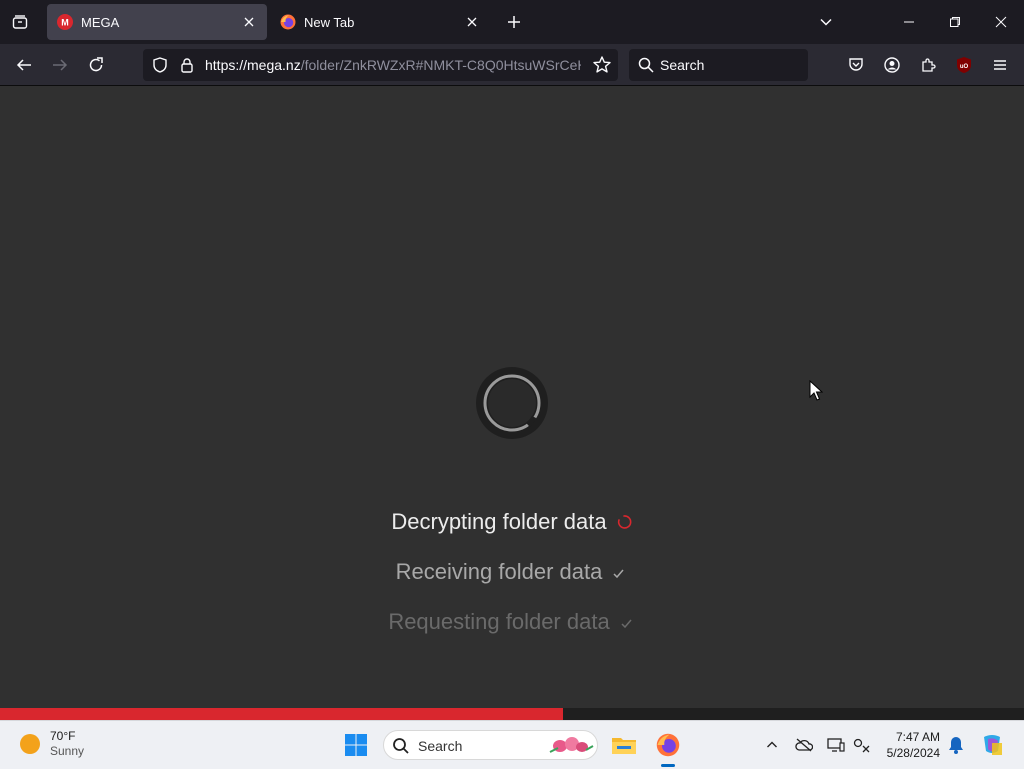 The image size is (1024, 769). Describe the element at coordinates (440, 746) in the screenshot. I see `taskbar-search-placeholder: Search` at that location.